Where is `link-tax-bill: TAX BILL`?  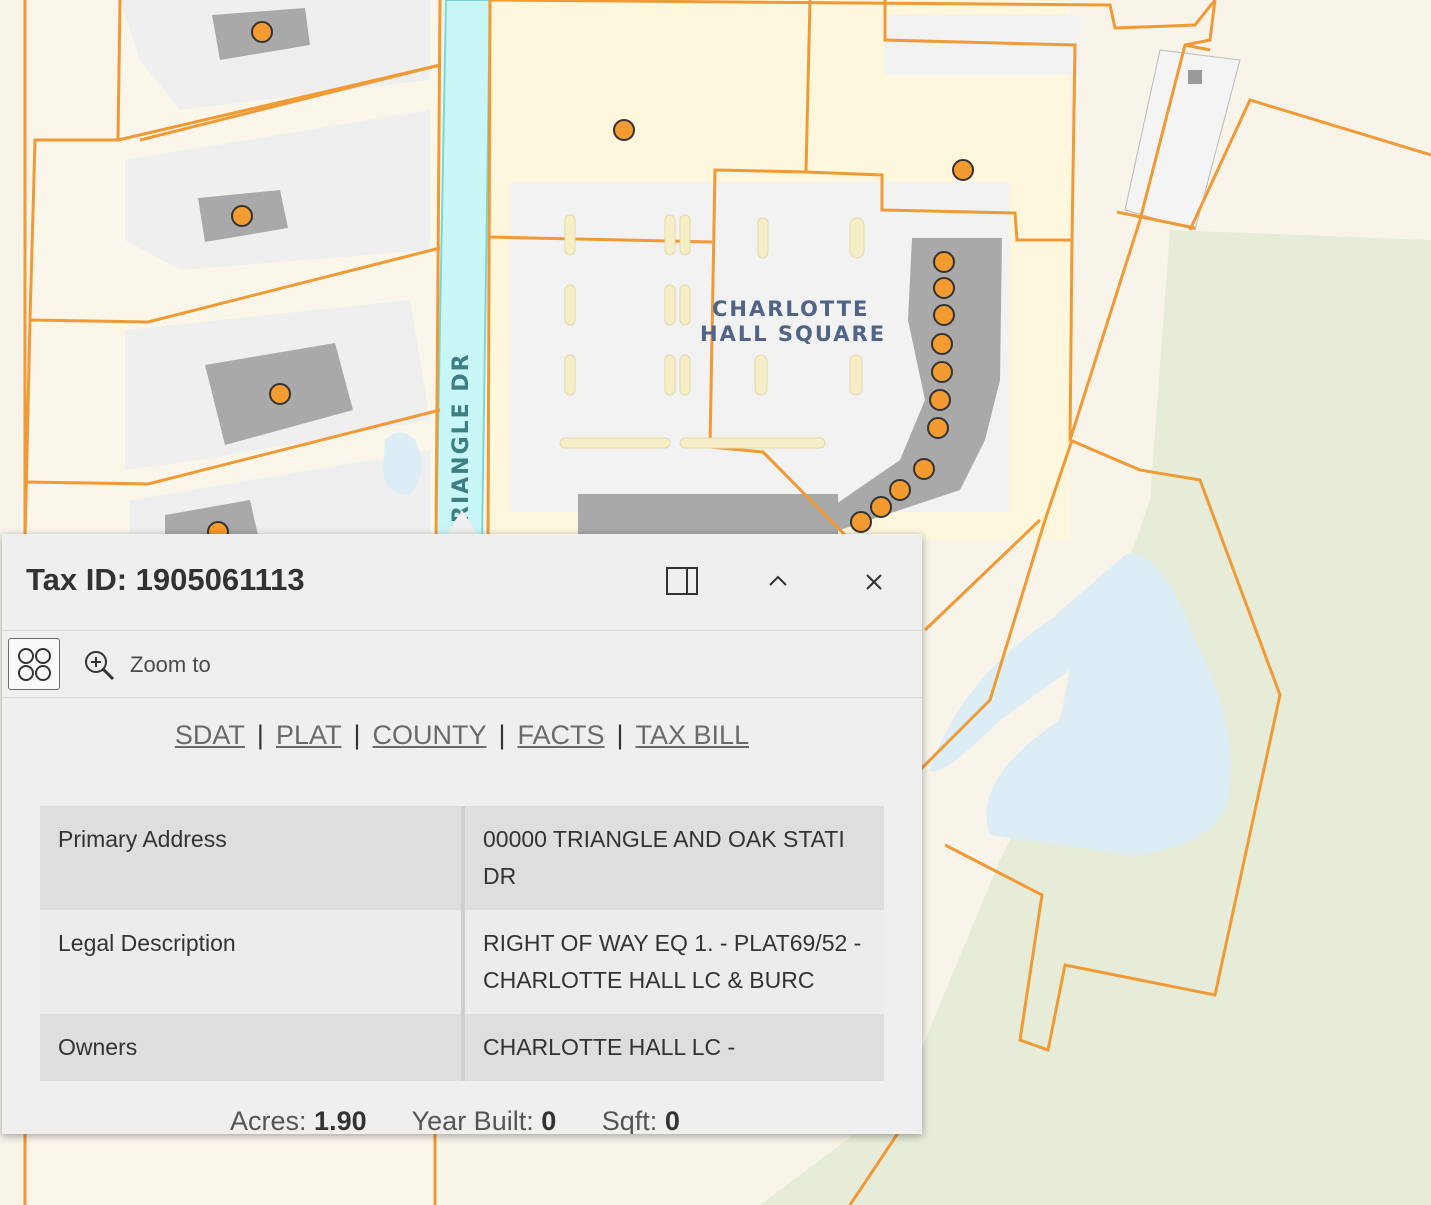
link-tax-bill: TAX BILL is located at coordinates (693, 735).